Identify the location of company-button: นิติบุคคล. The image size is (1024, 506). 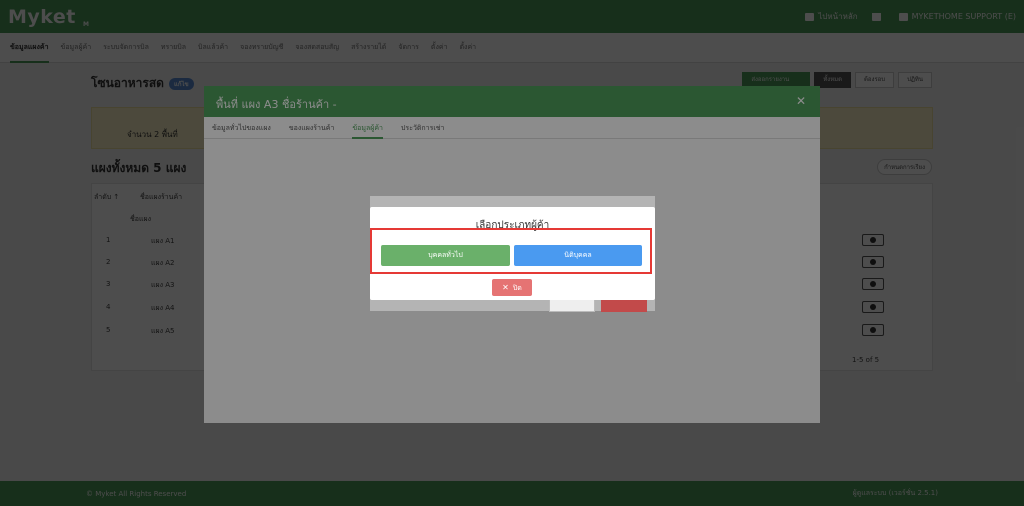
(578, 255).